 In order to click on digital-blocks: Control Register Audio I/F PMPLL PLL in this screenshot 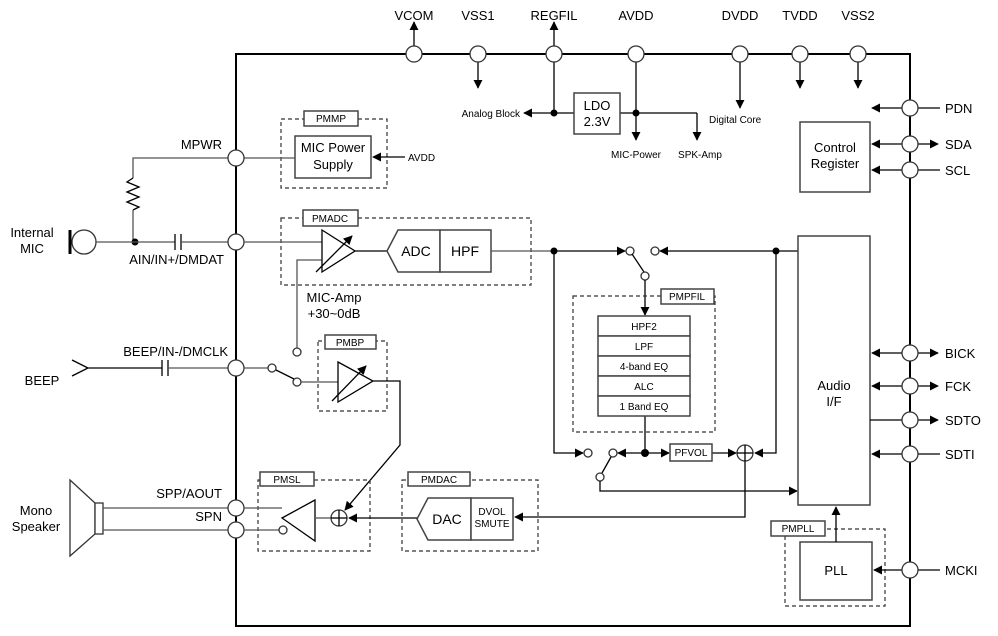, I will do `click(828, 364)`.